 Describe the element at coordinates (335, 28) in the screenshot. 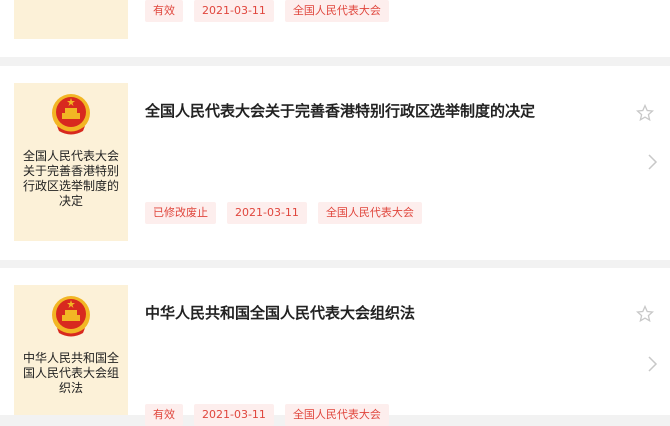

I see `law-card: 有效 2021-03-11 全国人民代表大会` at that location.